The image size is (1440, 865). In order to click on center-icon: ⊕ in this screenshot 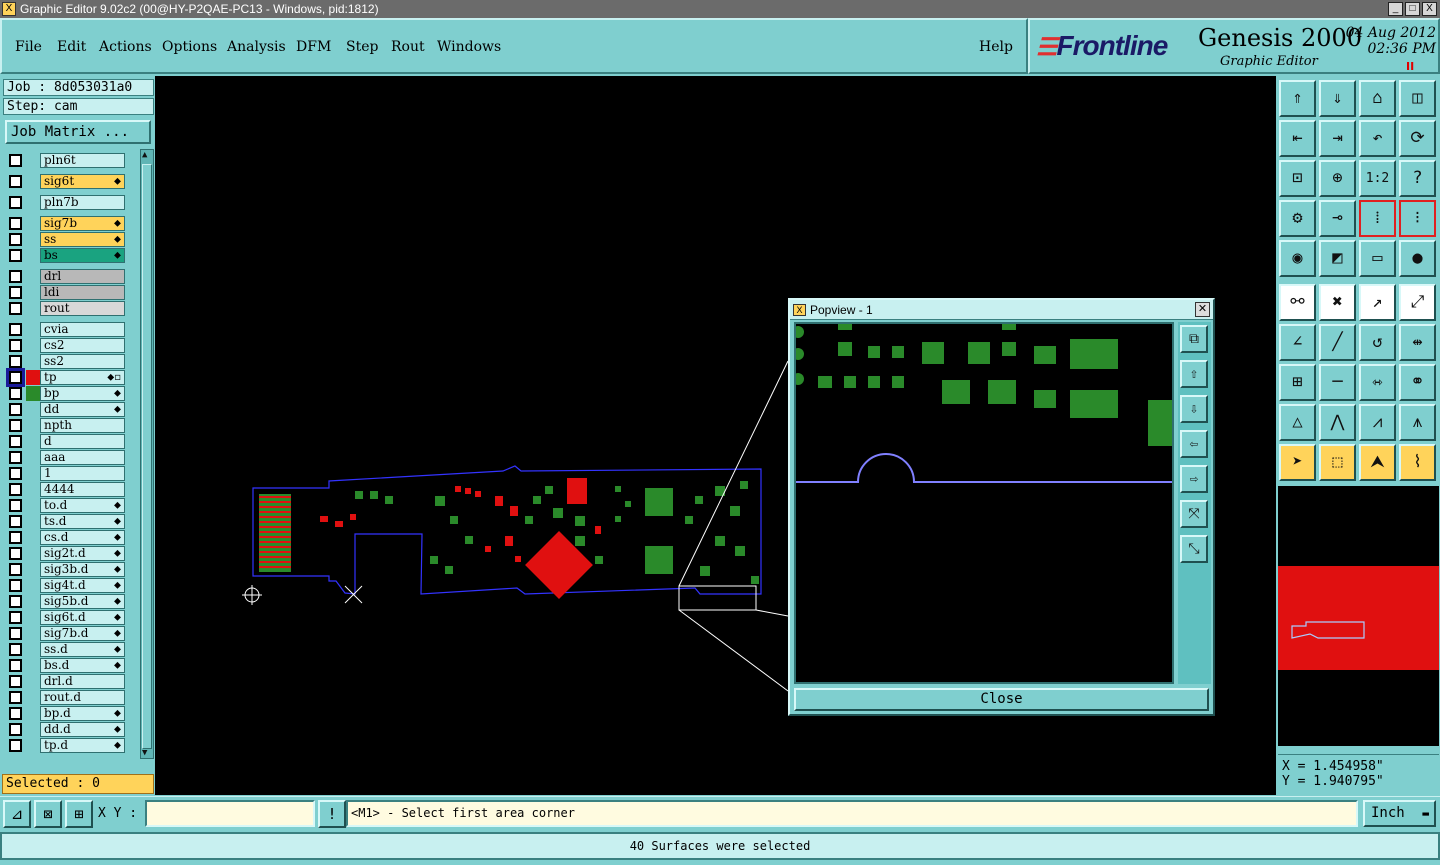, I will do `click(1337, 178)`.